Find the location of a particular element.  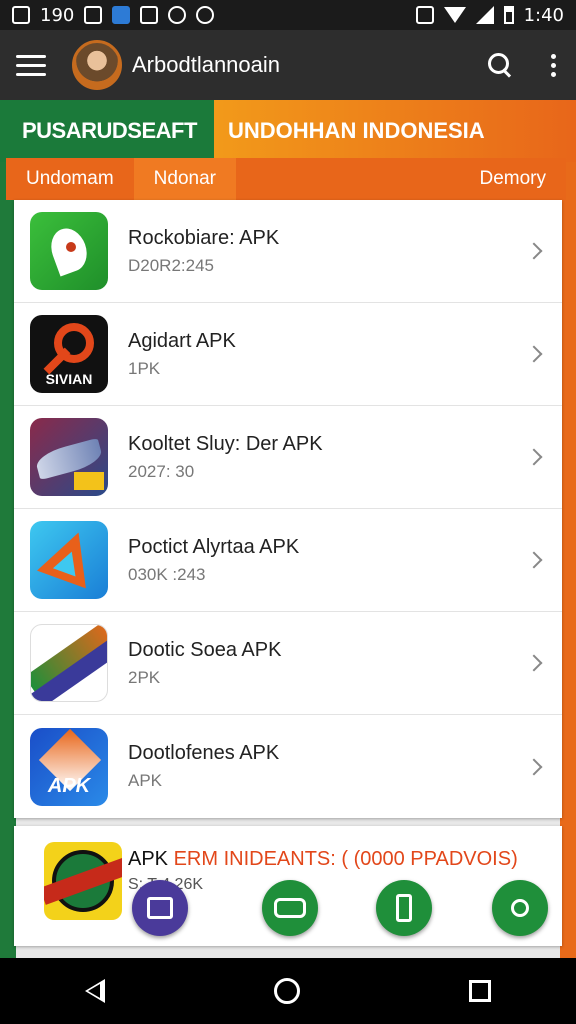

featured-title: APK ERM INIDEANTS: ( (0000 PPADVOIS) is located at coordinates (323, 859).